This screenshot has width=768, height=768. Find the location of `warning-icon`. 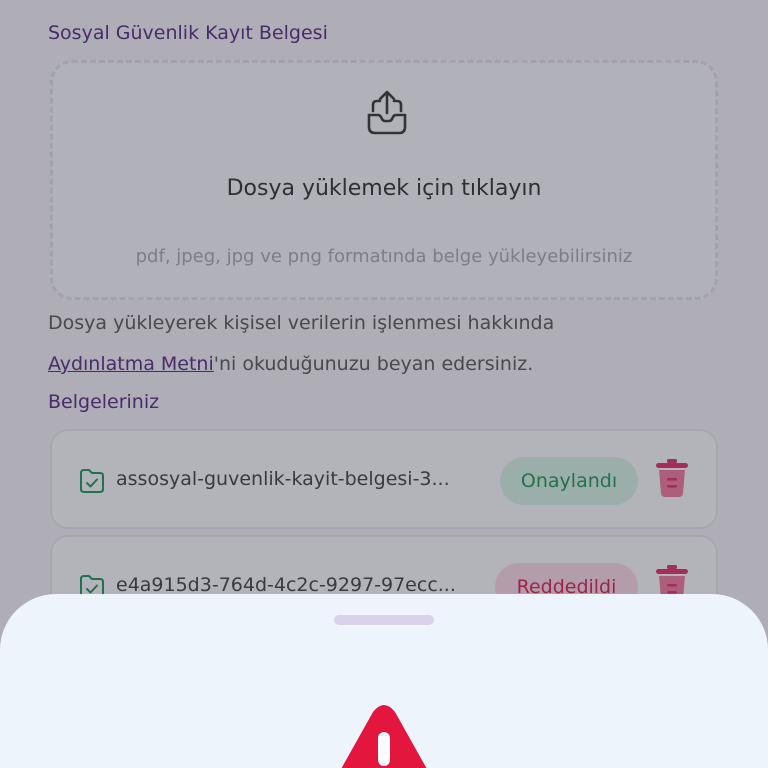

warning-icon is located at coordinates (384, 736).